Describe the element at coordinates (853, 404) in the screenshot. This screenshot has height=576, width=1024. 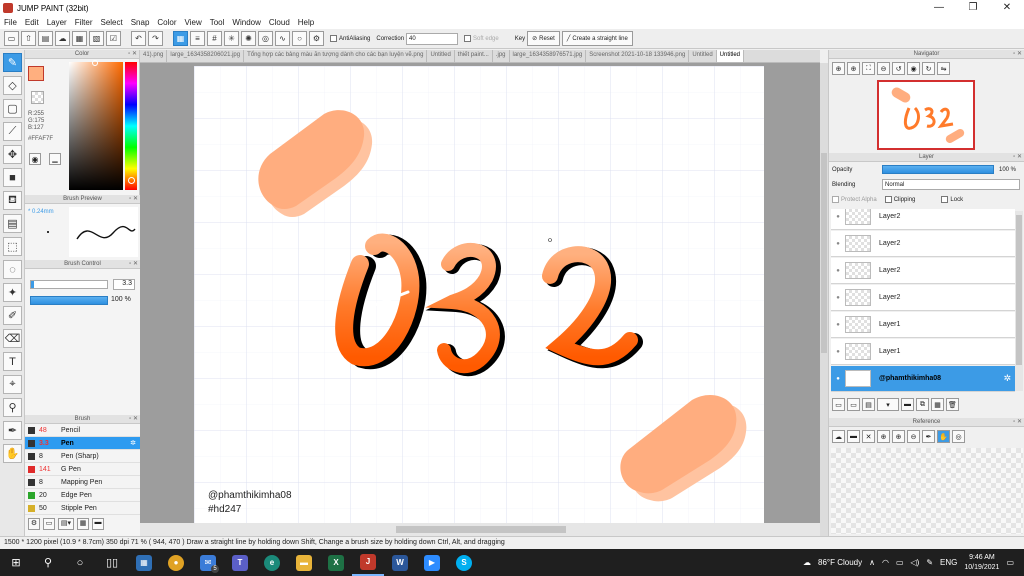
I see `new-layer-folder-icon: ▭` at that location.